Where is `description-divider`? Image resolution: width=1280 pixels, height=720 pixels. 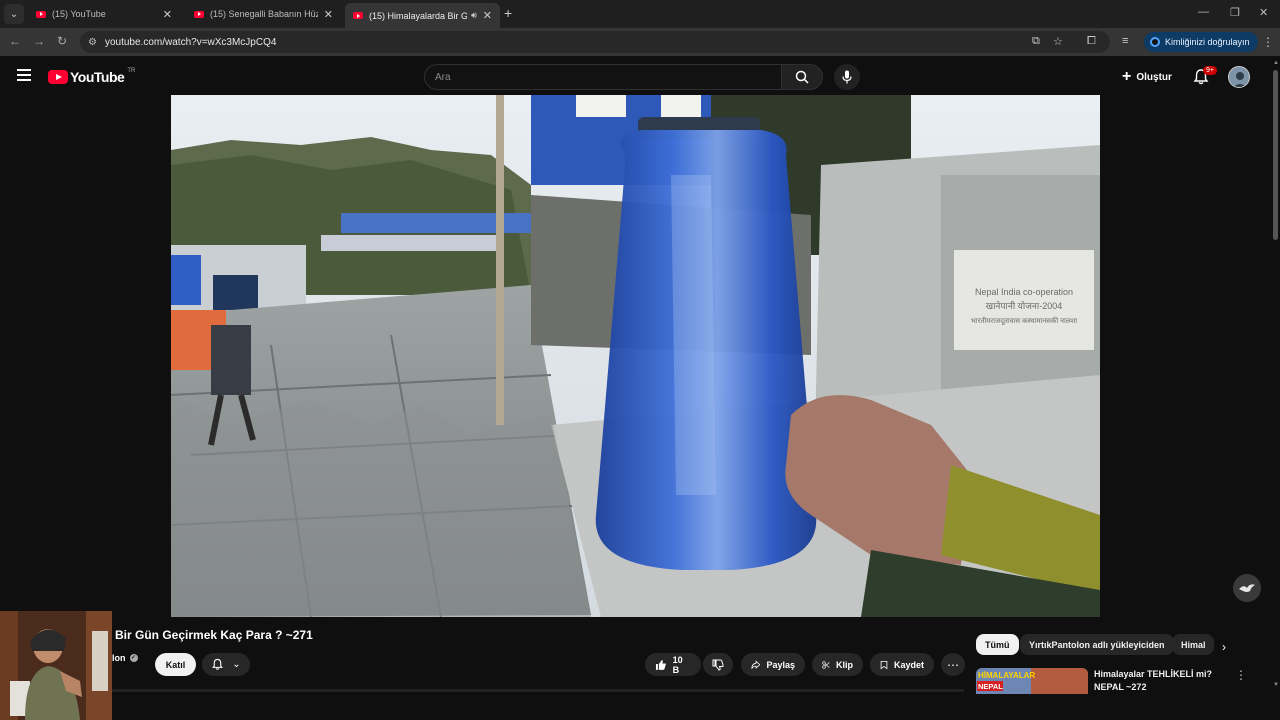 description-divider is located at coordinates (538, 690).